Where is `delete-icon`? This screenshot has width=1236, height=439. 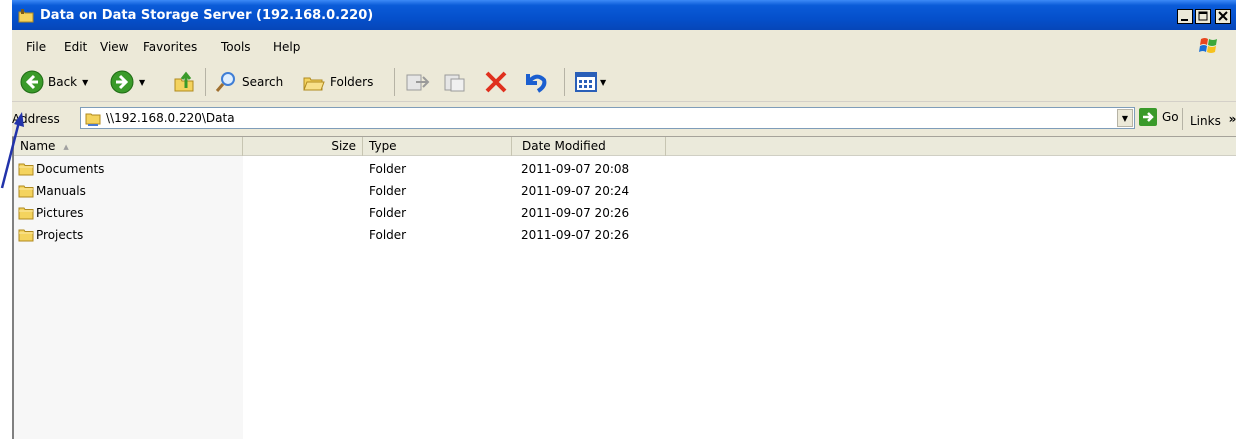
delete-icon is located at coordinates (496, 82).